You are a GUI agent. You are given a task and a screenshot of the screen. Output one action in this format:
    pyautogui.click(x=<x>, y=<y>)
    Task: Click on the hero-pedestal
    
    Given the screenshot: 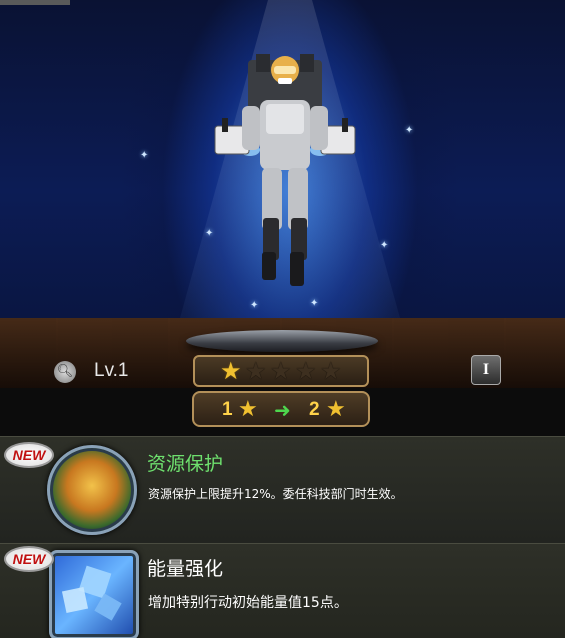 What is the action you would take?
    pyautogui.click(x=282, y=341)
    